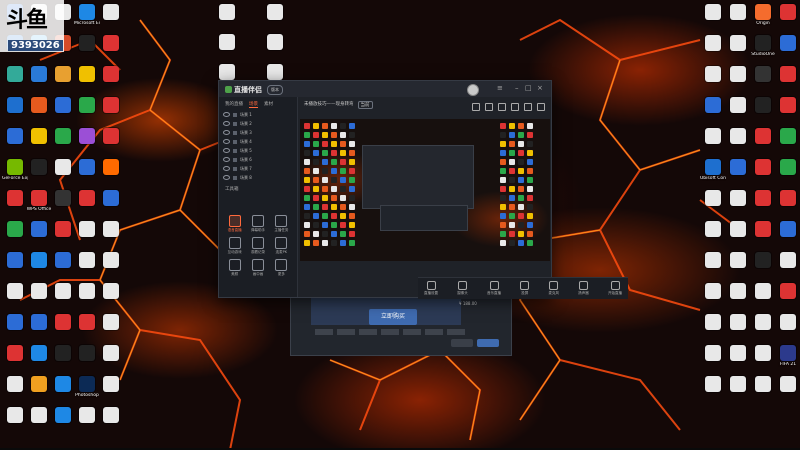 This screenshot has height=450, width=800. Describe the element at coordinates (515, 107) in the screenshot. I see `chat-icon` at that location.